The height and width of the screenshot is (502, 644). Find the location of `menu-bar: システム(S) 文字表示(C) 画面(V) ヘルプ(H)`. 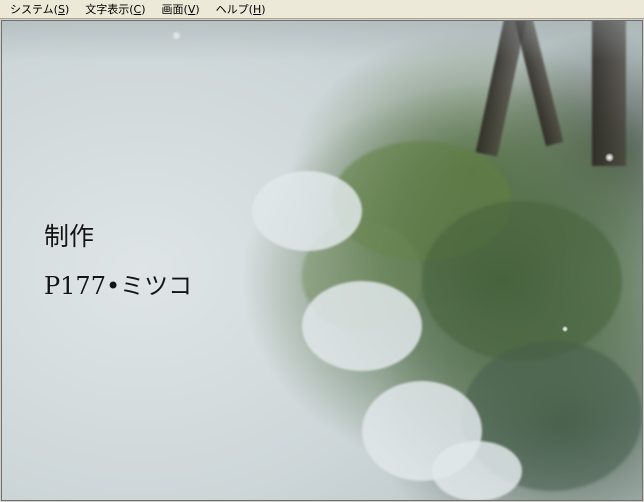

menu-bar: システム(S) 文字表示(C) 画面(V) ヘルプ(H) is located at coordinates (322, 9).